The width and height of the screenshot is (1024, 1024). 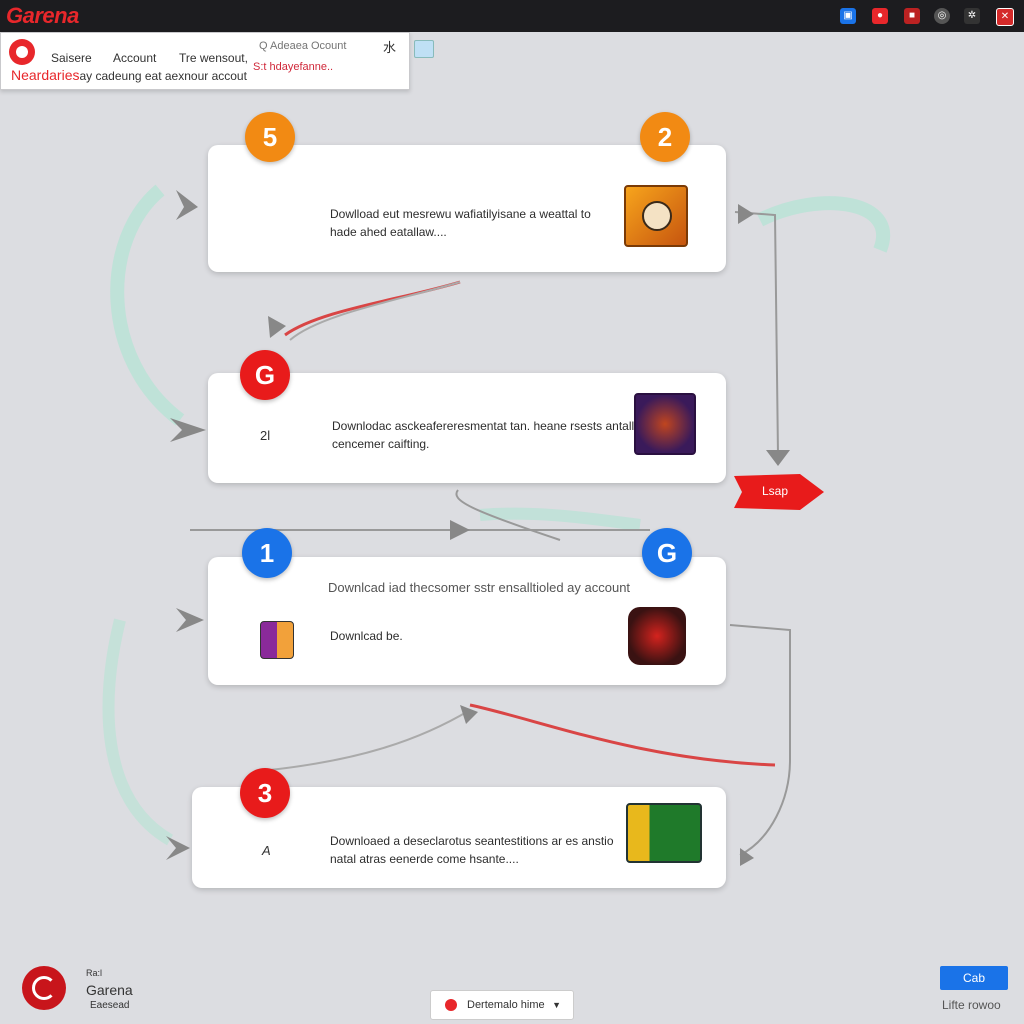 I want to click on cta-button: Cab, so click(x=974, y=978).